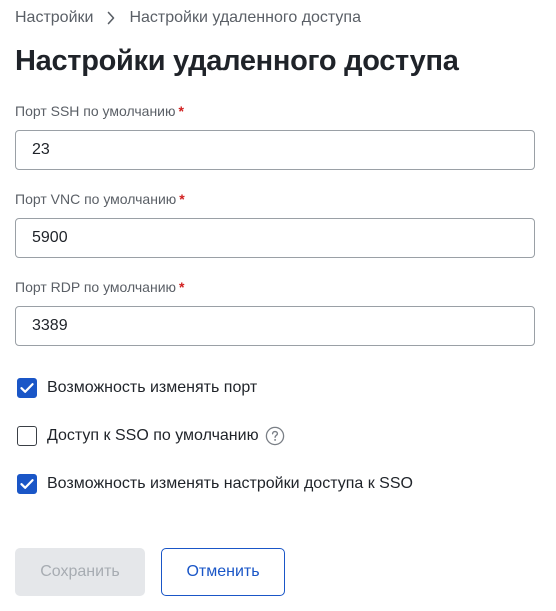  I want to click on ssh-port-label-text: Порт SSH по умолчанию, so click(95, 111).